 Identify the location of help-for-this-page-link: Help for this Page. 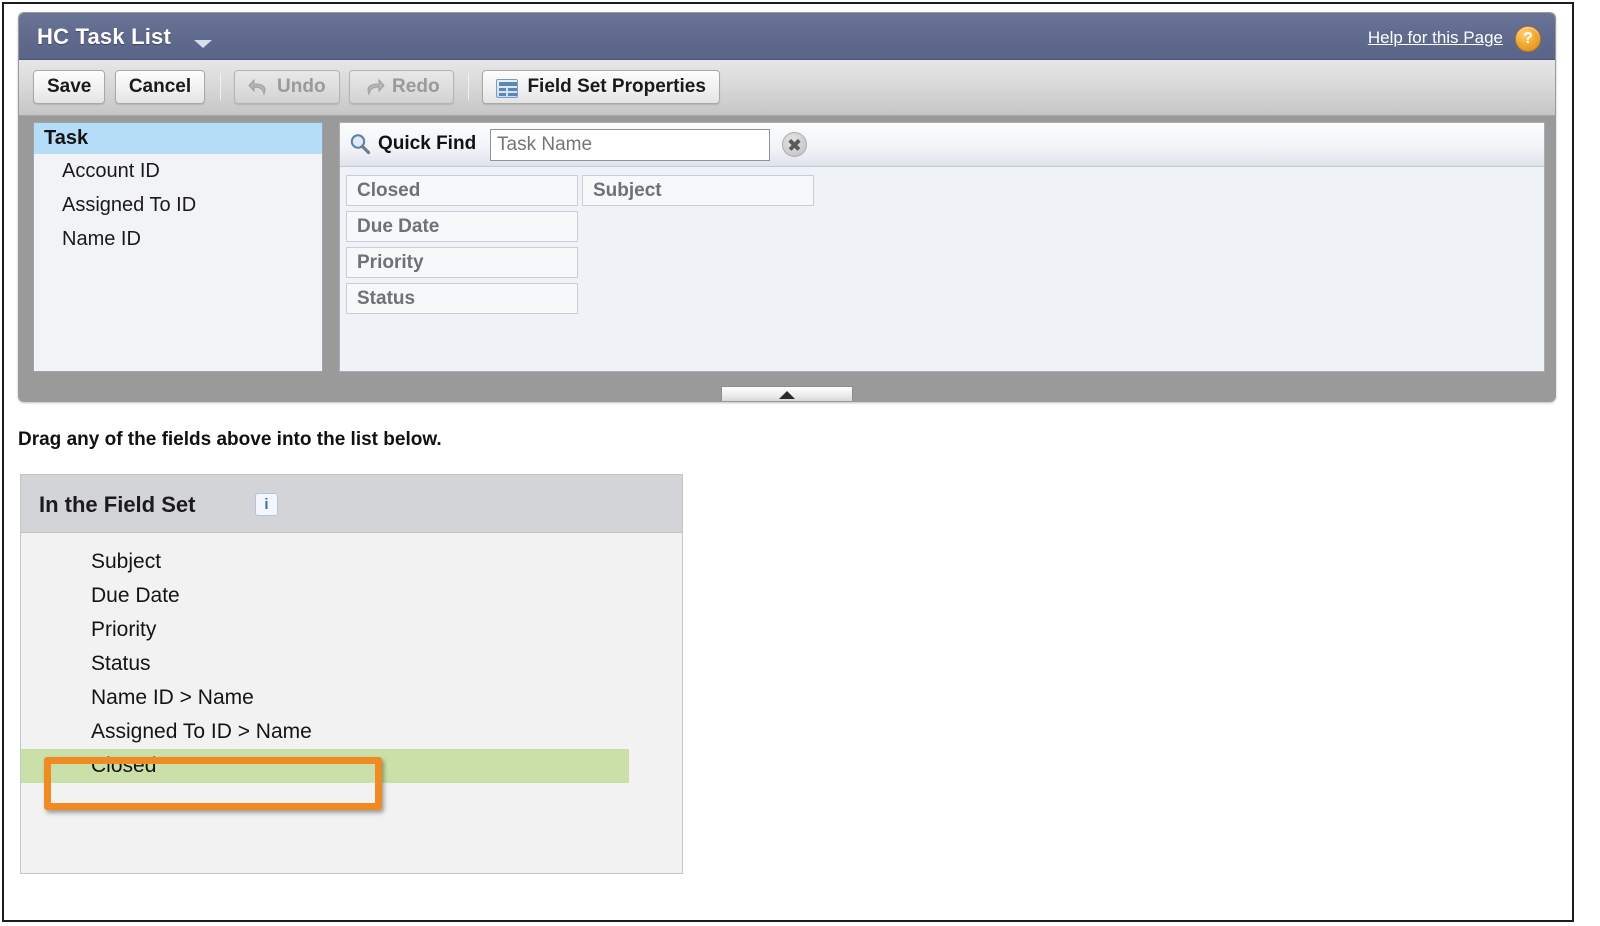
(1435, 38).